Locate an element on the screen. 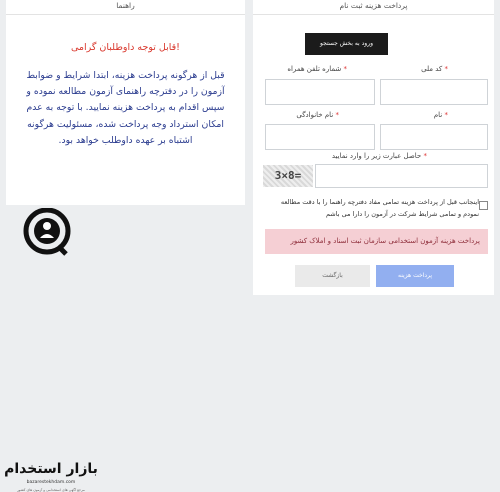  mobile-label: * شماره تلفن همراه is located at coordinates (317, 69).